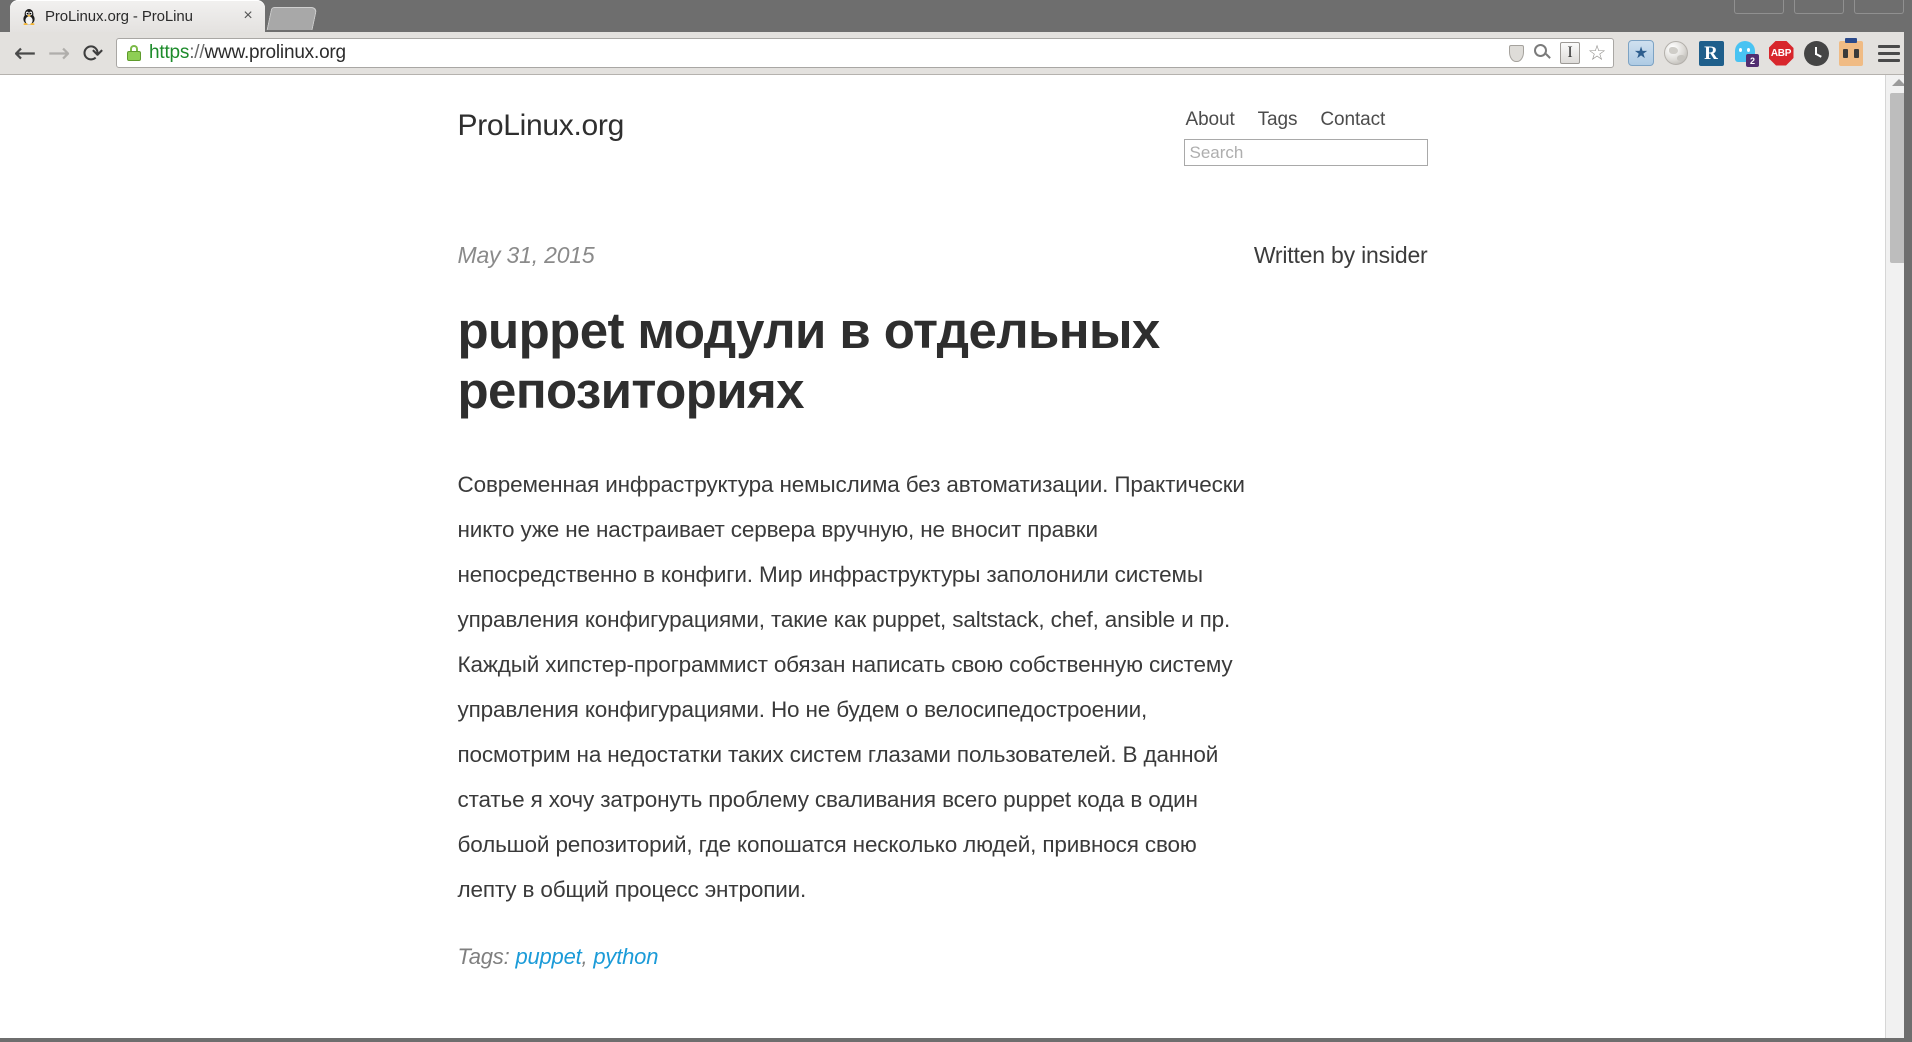 This screenshot has width=1912, height=1042. Describe the element at coordinates (1641, 53) in the screenshot. I see `bookmarks-star-icon: ★` at that location.